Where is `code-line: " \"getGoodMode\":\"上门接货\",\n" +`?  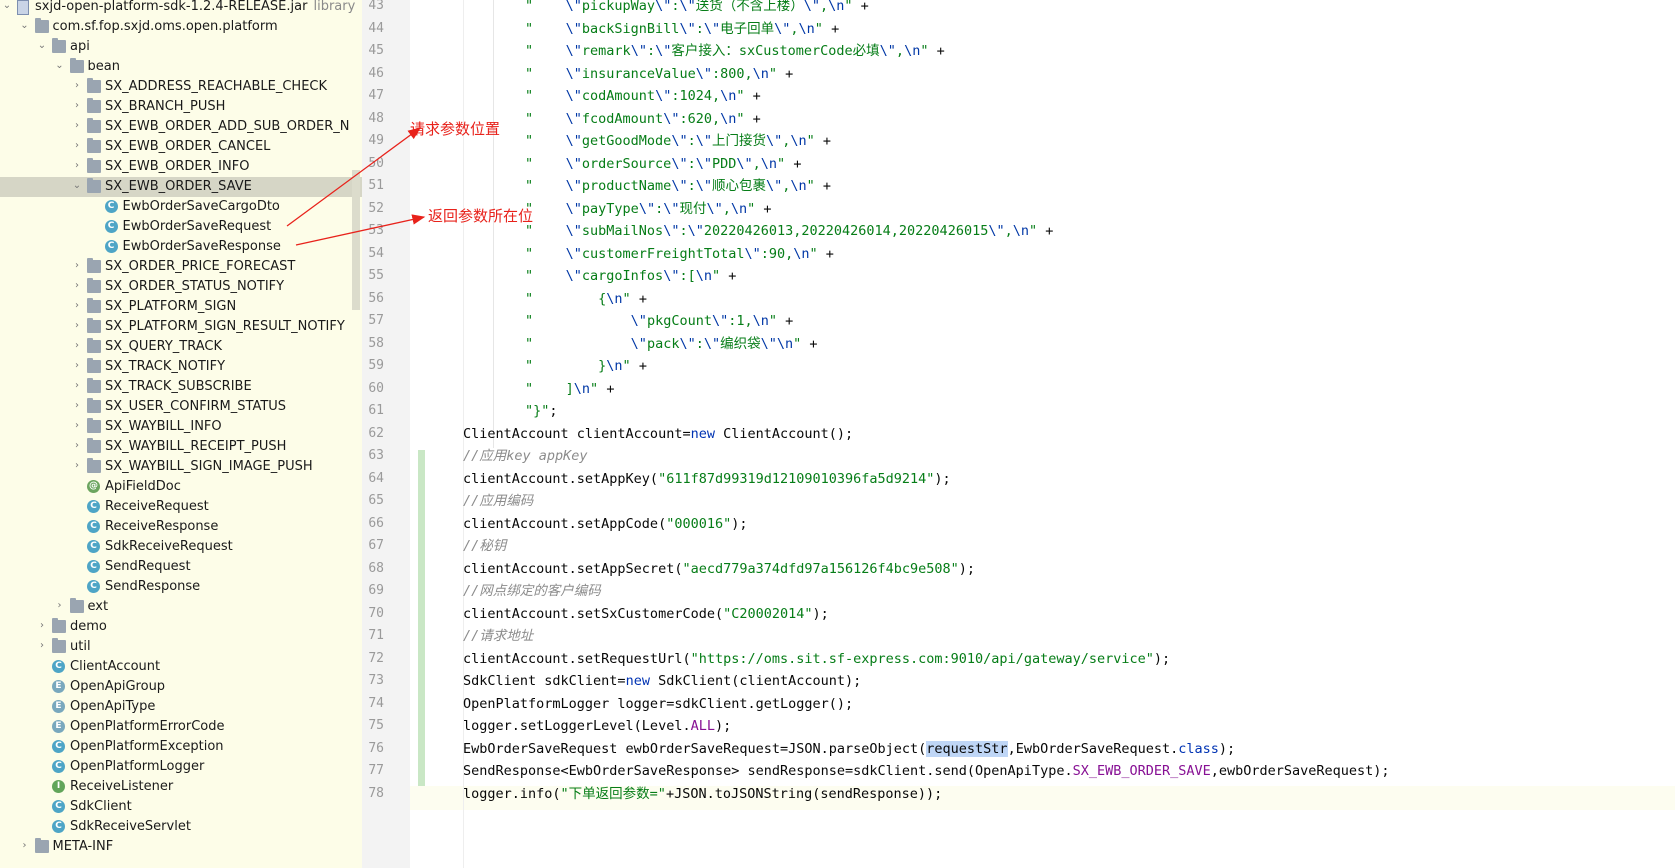
code-line: " \"getGoodMode\":\"上门接货\",\n" + is located at coordinates (678, 141).